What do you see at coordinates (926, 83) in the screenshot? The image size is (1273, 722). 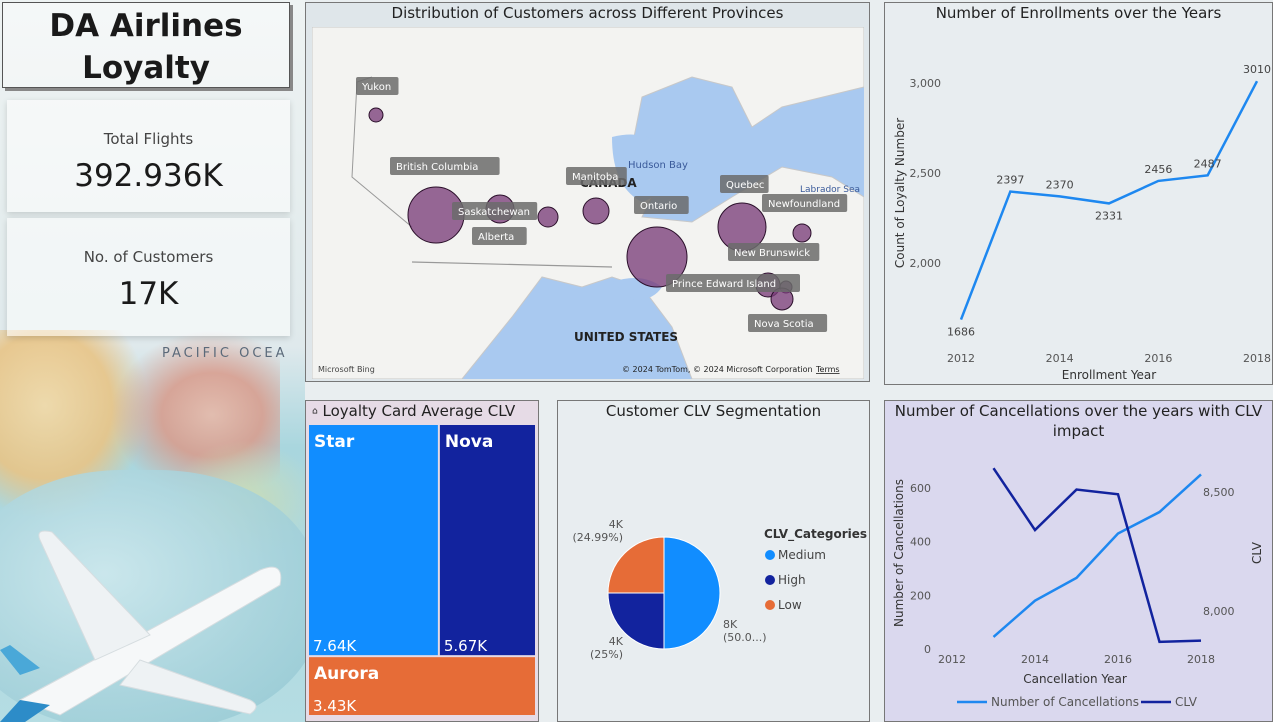 I see `y-tick-label: 3,000` at bounding box center [926, 83].